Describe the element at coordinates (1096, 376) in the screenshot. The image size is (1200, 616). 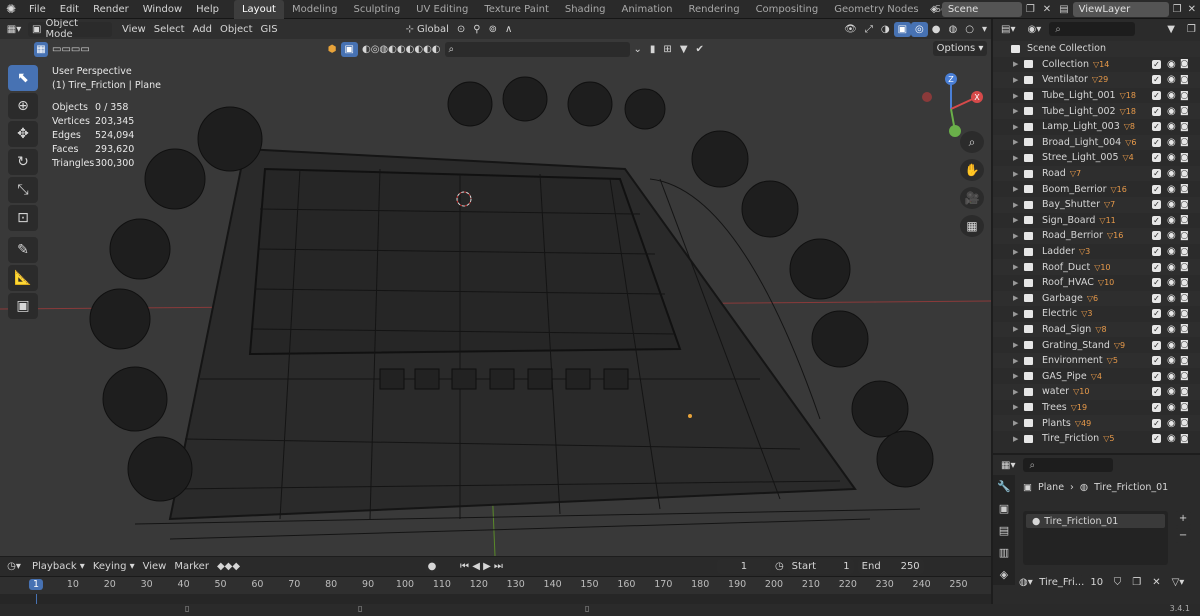
I see `outliner-collection-row: ▶ GAS_Pipe ▽4 ✓ ◉ ◙` at that location.